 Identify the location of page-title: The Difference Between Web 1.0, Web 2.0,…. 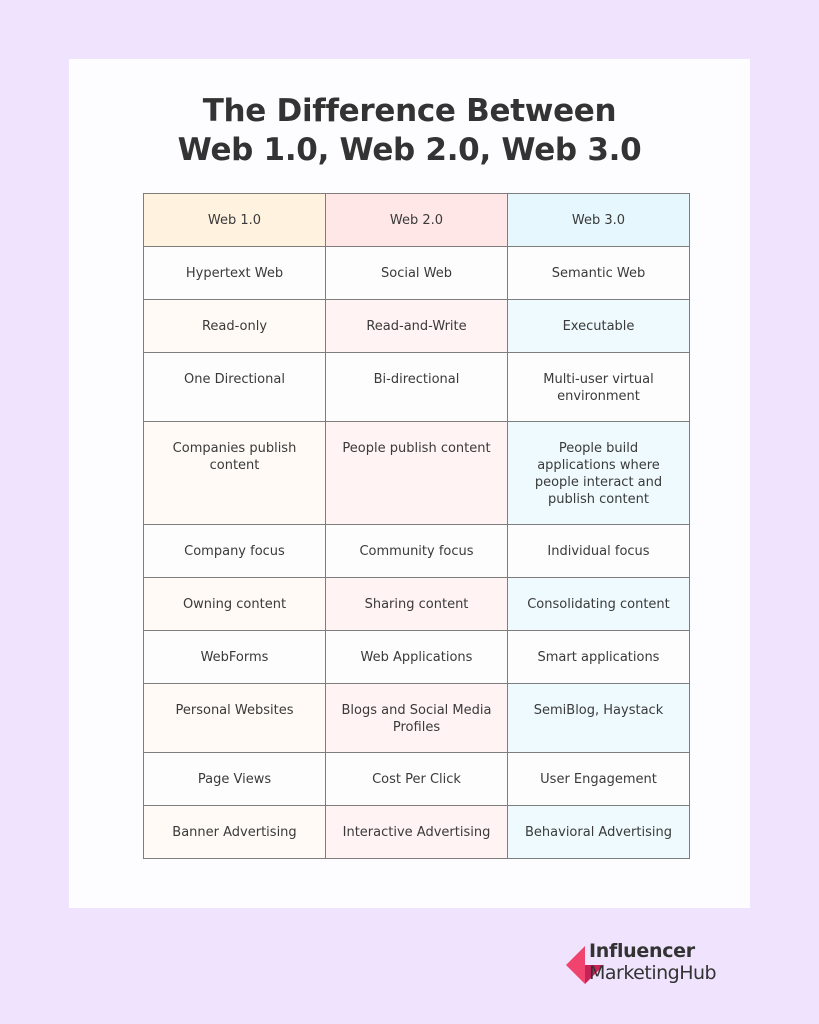
(409, 131).